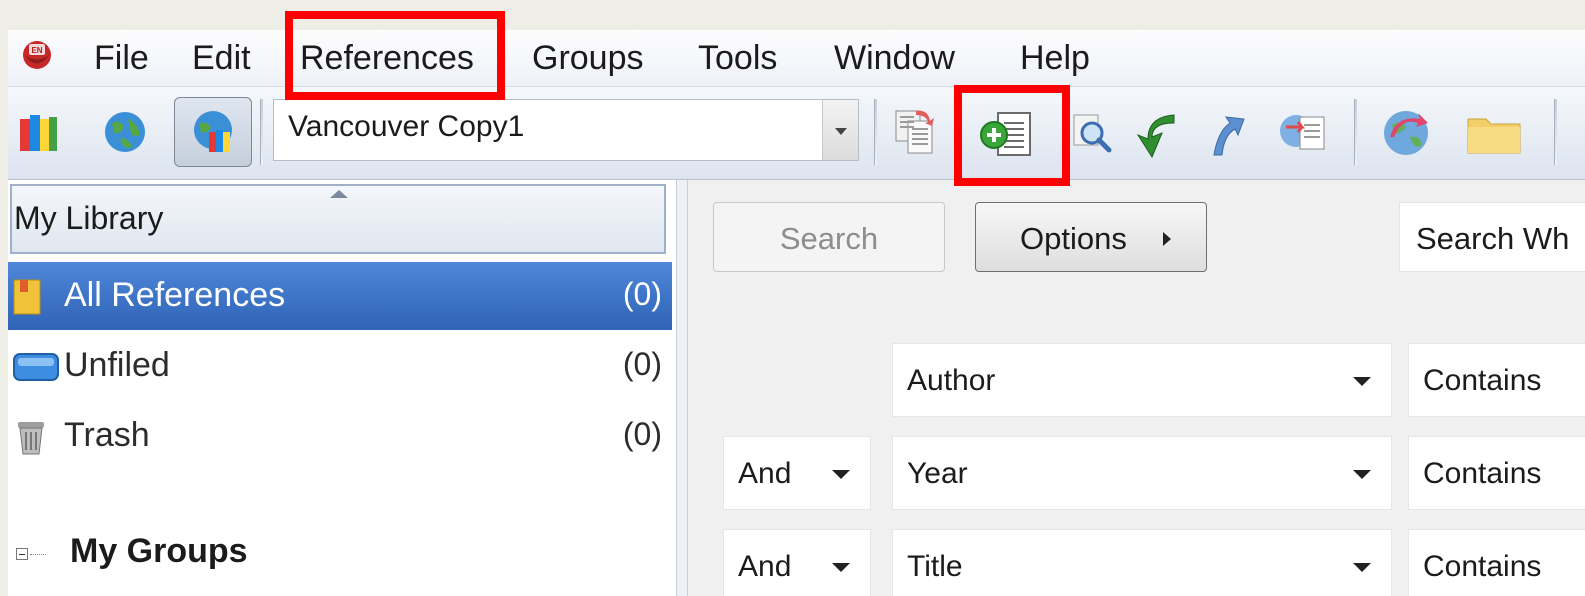  What do you see at coordinates (915, 132) in the screenshot?
I see `copy-formatted-icon` at bounding box center [915, 132].